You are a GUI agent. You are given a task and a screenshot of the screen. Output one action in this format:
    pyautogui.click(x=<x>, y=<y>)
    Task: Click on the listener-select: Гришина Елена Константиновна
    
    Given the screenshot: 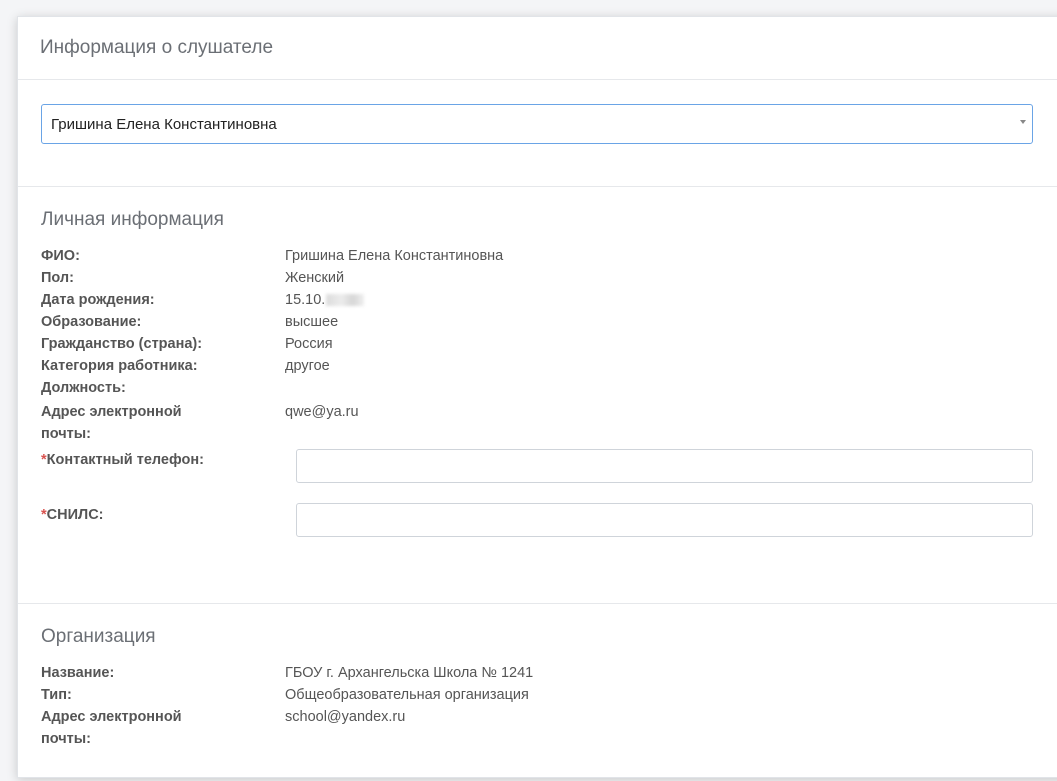 What is the action you would take?
    pyautogui.click(x=537, y=124)
    